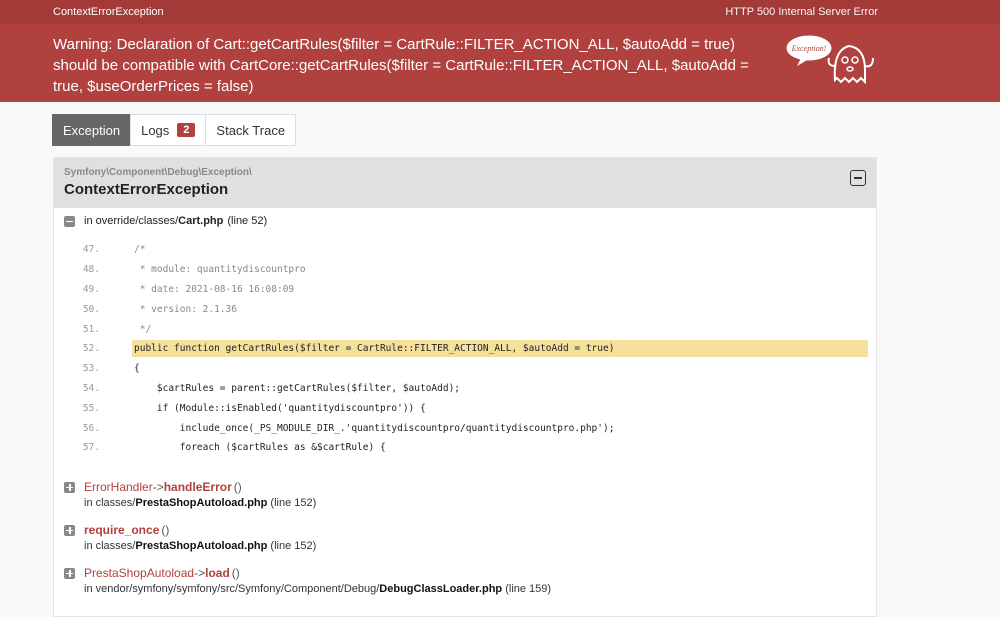 Image resolution: width=1000 pixels, height=617 pixels. I want to click on tab-stack-trace: Stack Trace, so click(251, 130).